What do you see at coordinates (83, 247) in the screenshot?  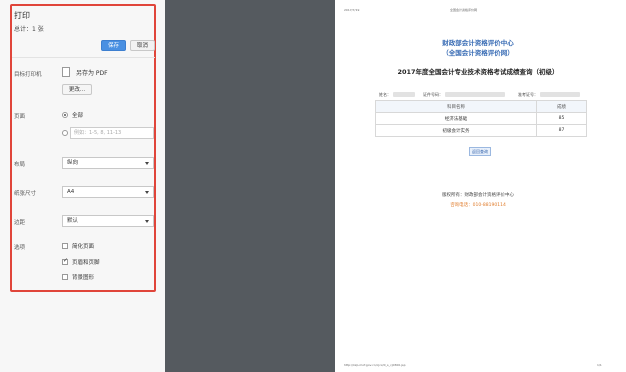 I see `option-simplify-label: 简化页面` at bounding box center [83, 247].